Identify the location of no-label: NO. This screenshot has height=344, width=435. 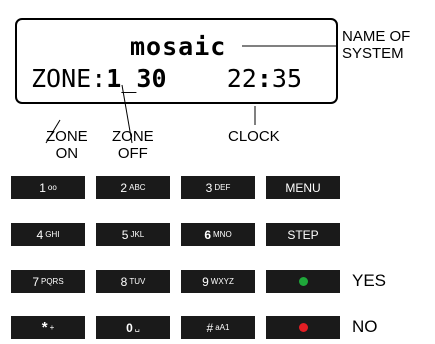
(365, 326).